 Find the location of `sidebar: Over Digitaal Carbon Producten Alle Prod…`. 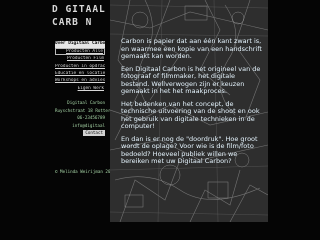

sidebar: Over Digitaal Carbon Producten Alle Prod… is located at coordinates (83, 88).